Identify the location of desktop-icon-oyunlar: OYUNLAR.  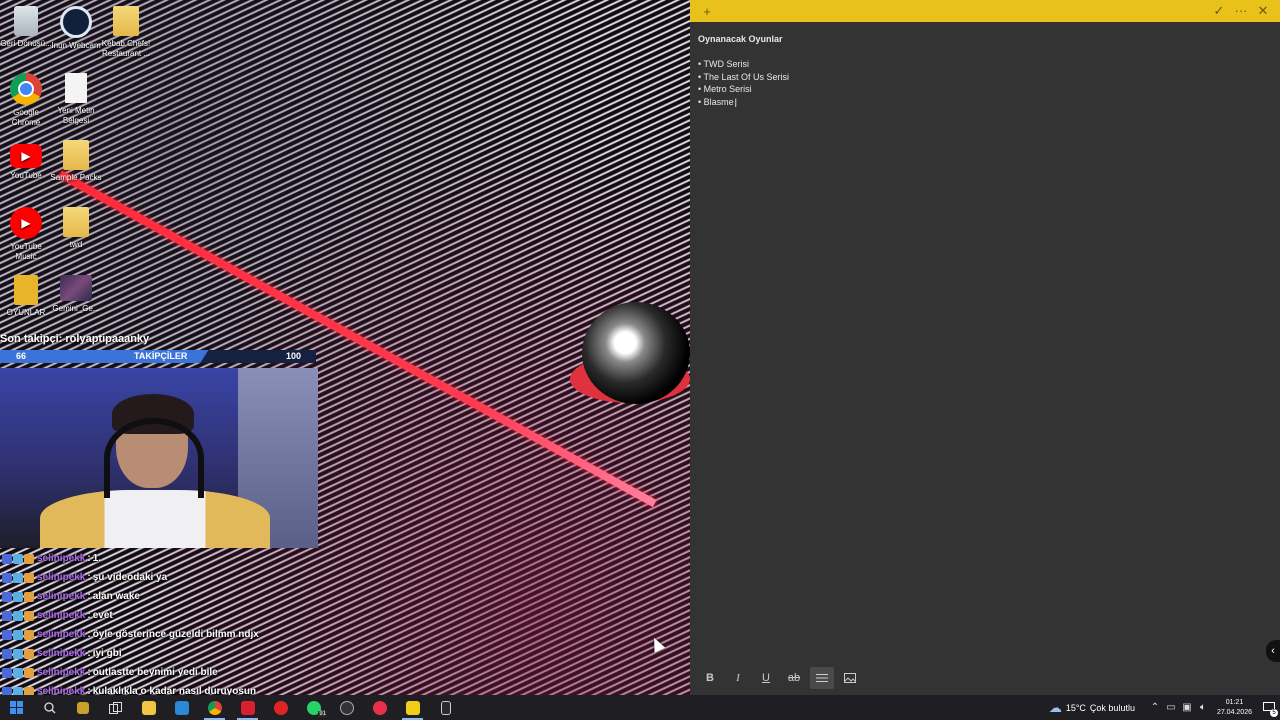
(26, 296).